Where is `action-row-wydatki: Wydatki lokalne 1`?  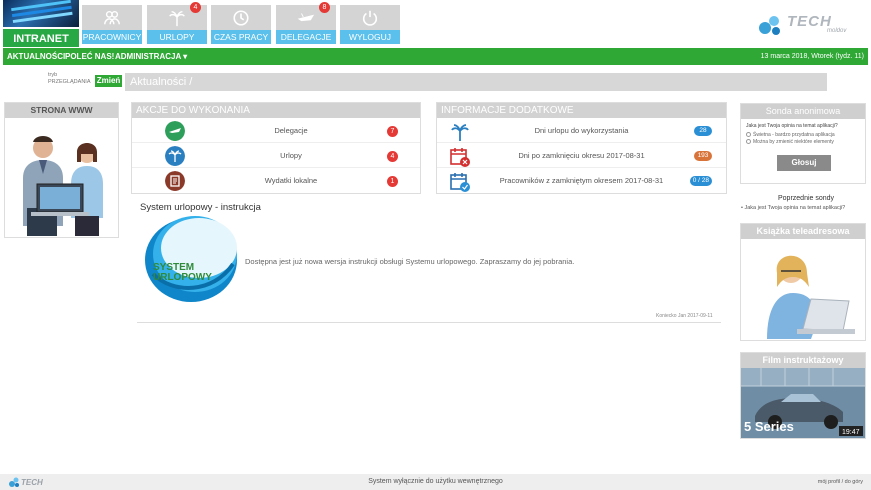
action-row-wydatki: Wydatki lokalne 1 is located at coordinates (276, 180).